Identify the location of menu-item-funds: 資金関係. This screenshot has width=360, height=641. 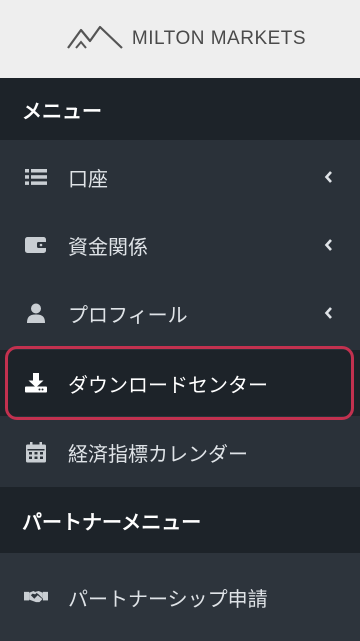
(180, 245).